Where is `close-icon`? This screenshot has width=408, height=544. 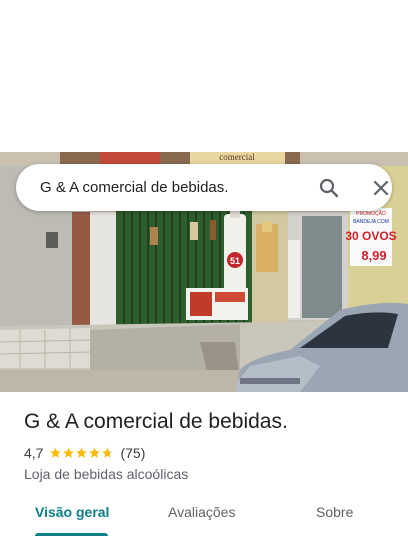
close-icon is located at coordinates (381, 188).